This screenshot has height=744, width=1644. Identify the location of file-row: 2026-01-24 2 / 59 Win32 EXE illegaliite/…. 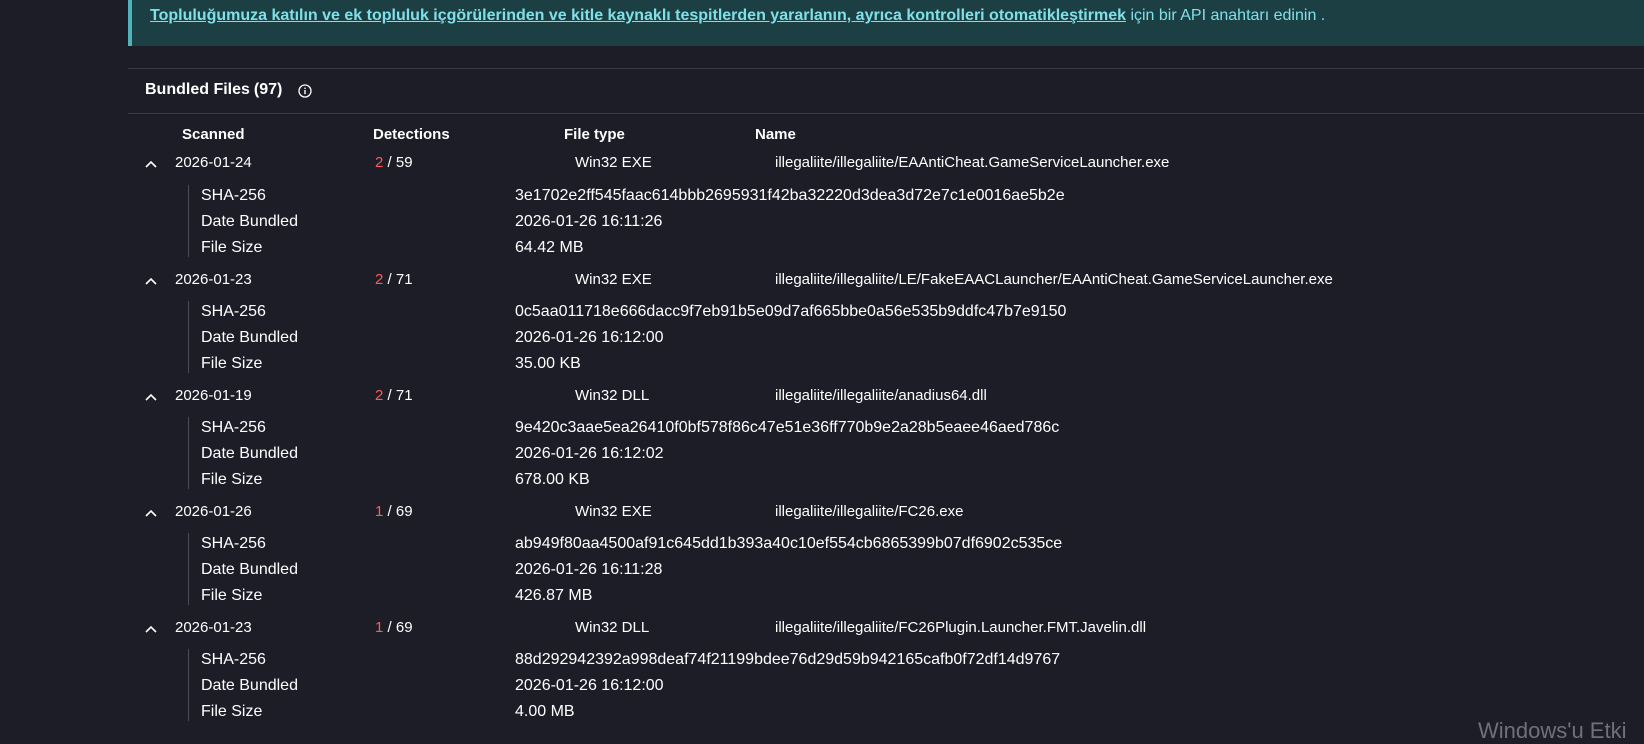
(886, 165).